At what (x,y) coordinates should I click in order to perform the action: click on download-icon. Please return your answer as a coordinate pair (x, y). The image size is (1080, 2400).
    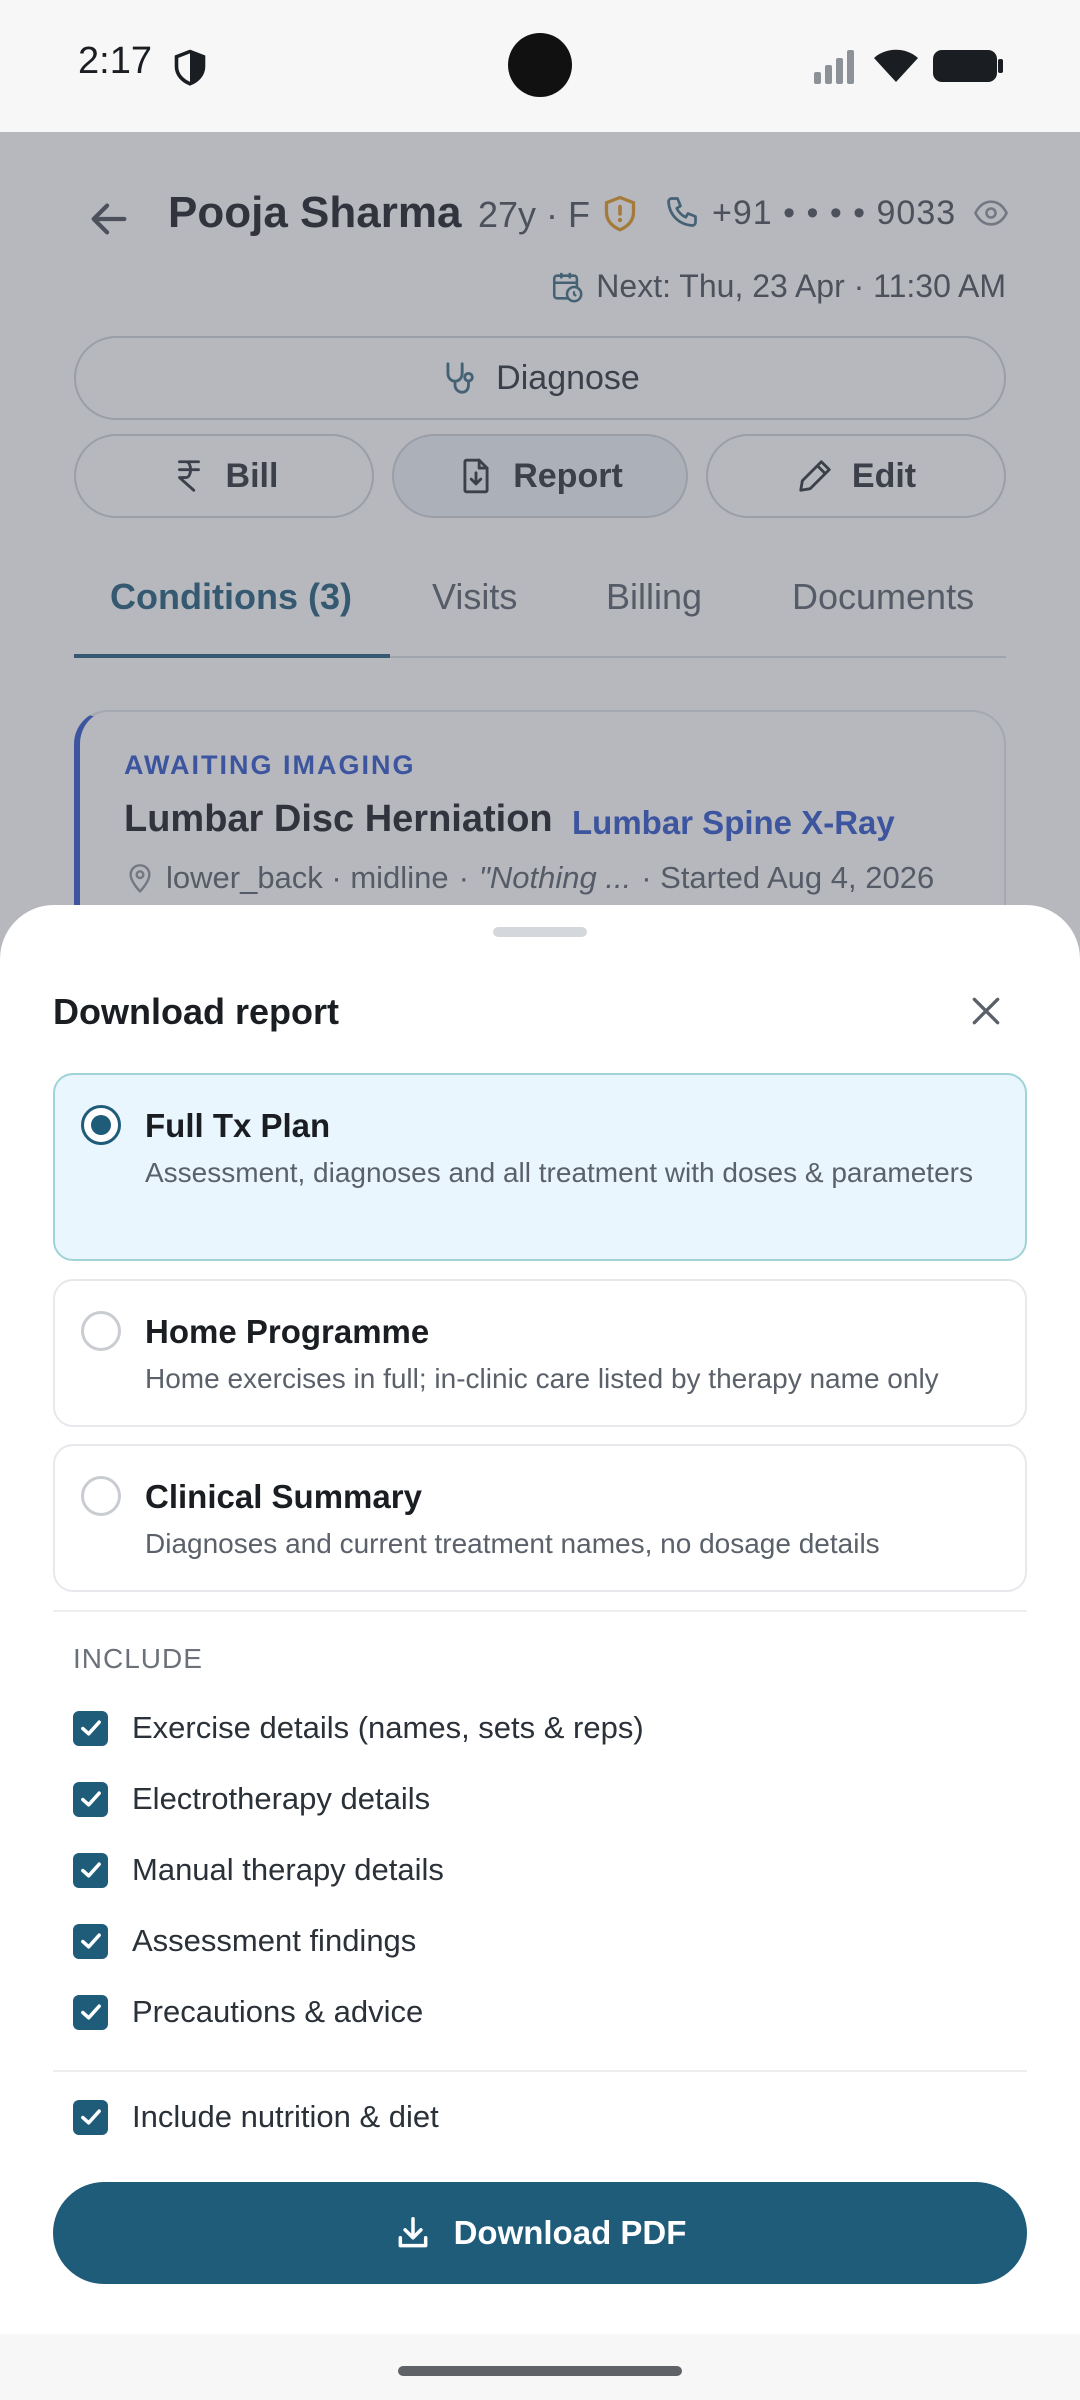
    Looking at the image, I should click on (412, 2232).